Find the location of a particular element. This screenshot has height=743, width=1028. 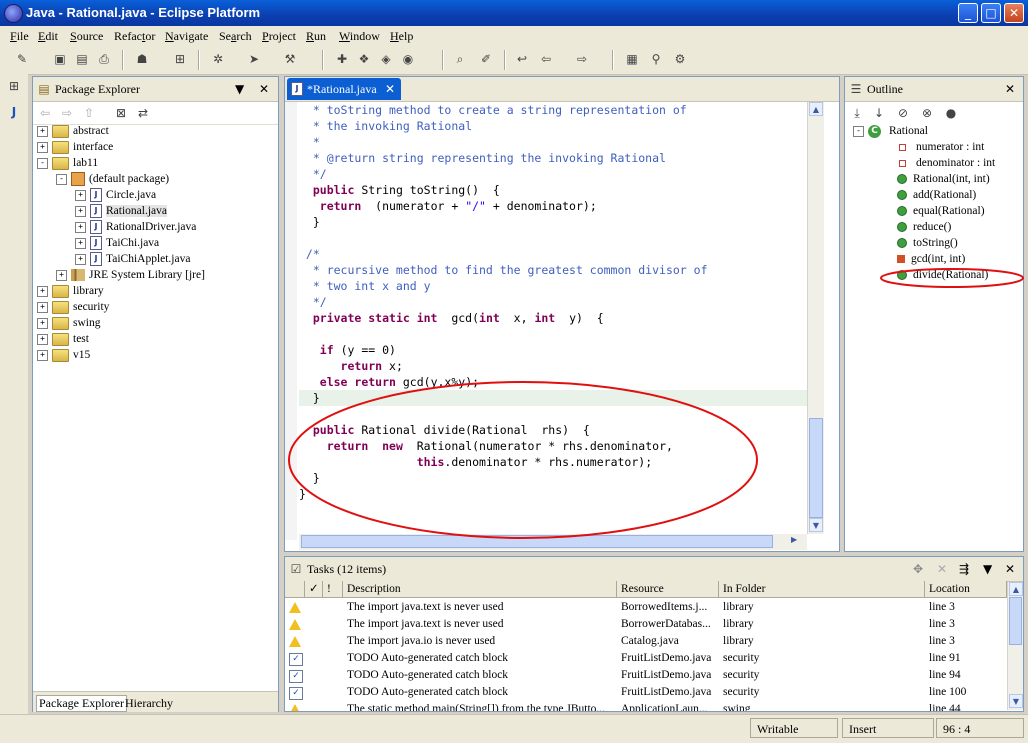

tab-hierarchy: Hierarchy is located at coordinates (149, 703).